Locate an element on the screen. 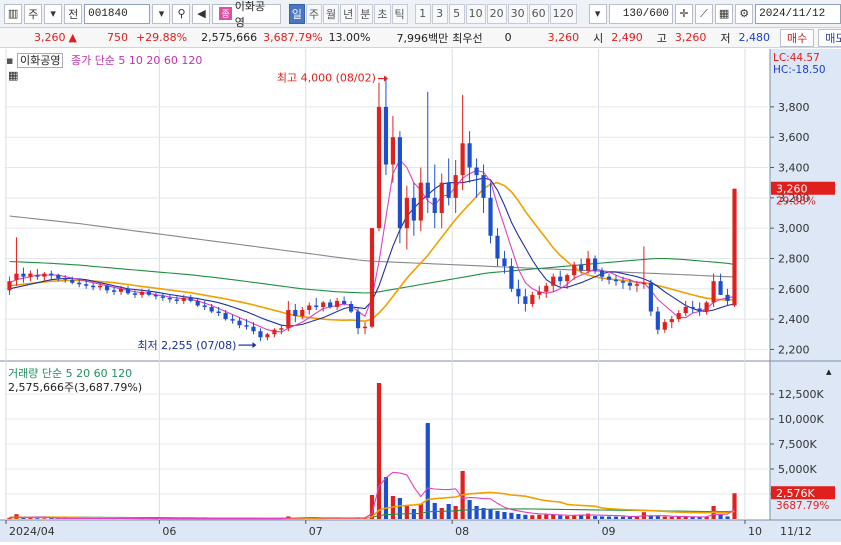 This screenshot has width=841, height=545. x-tick-label: 2024/04 is located at coordinates (32, 531).